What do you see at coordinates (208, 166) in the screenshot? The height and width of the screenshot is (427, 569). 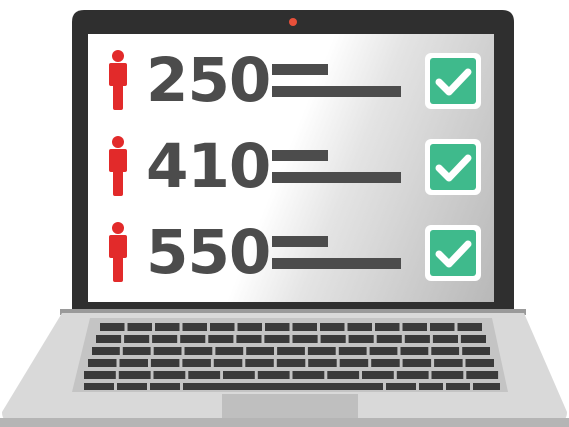 I see `count-value: 410` at bounding box center [208, 166].